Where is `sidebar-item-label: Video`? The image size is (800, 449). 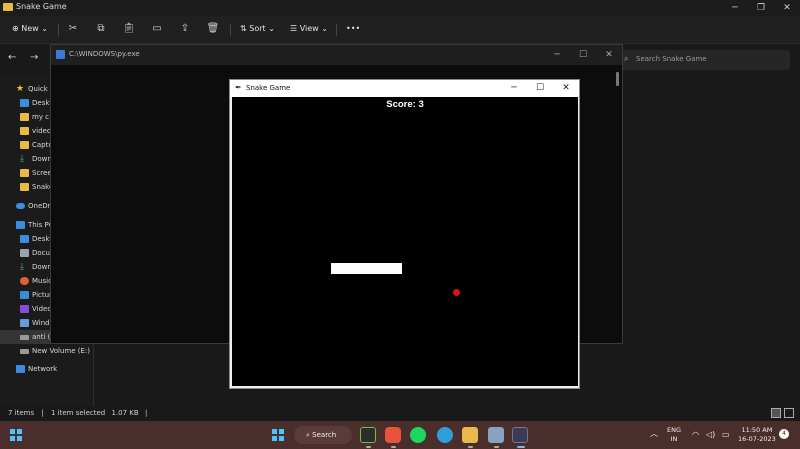 sidebar-item-label: Video is located at coordinates (42, 309).